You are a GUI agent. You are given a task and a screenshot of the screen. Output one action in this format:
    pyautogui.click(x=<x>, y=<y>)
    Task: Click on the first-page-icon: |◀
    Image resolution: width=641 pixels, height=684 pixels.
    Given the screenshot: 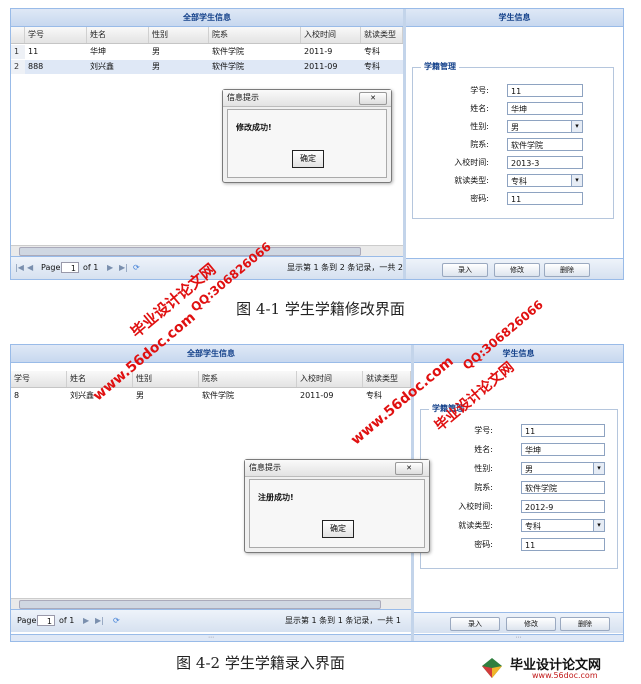 What is the action you would take?
    pyautogui.click(x=19, y=268)
    